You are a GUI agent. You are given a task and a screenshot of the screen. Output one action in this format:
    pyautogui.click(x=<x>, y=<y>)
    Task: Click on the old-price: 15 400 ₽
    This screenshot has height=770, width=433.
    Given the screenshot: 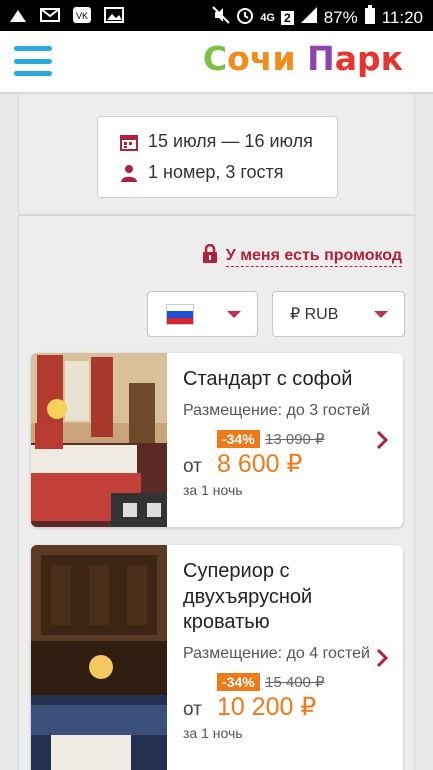 What is the action you would take?
    pyautogui.click(x=295, y=682)
    